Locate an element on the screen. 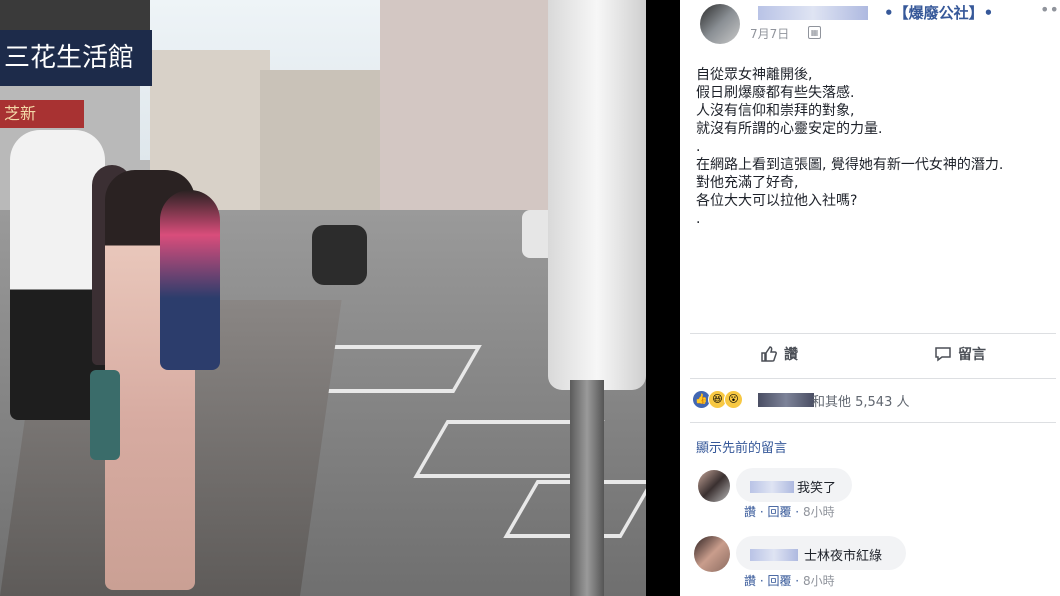  comment-text: 士林夜市紅綠 is located at coordinates (843, 556).